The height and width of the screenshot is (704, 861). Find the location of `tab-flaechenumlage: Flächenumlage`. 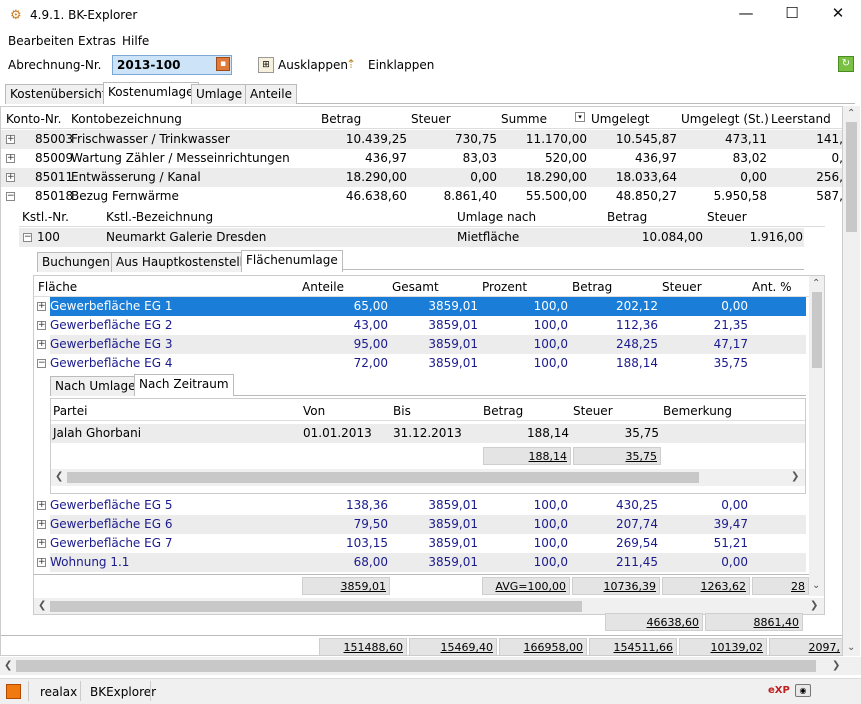

tab-flaechenumlage: Flächenumlage is located at coordinates (292, 261).